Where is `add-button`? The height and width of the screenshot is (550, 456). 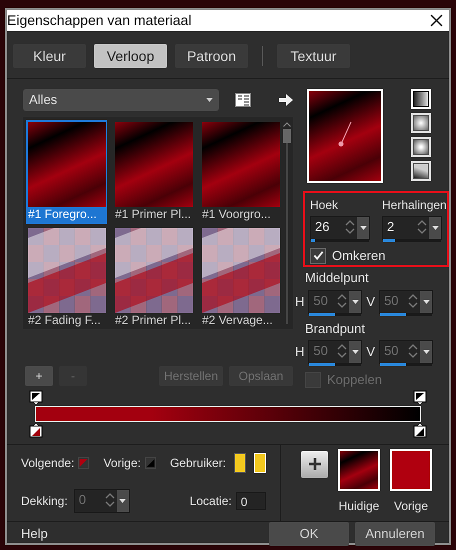
add-button is located at coordinates (314, 464).